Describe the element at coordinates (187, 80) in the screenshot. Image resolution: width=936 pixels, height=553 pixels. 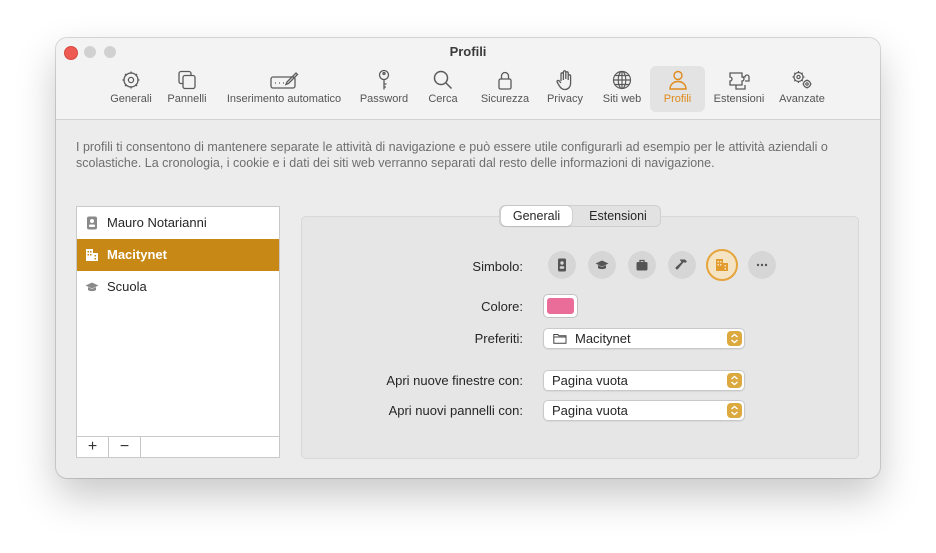
I see `tabs-icon` at that location.